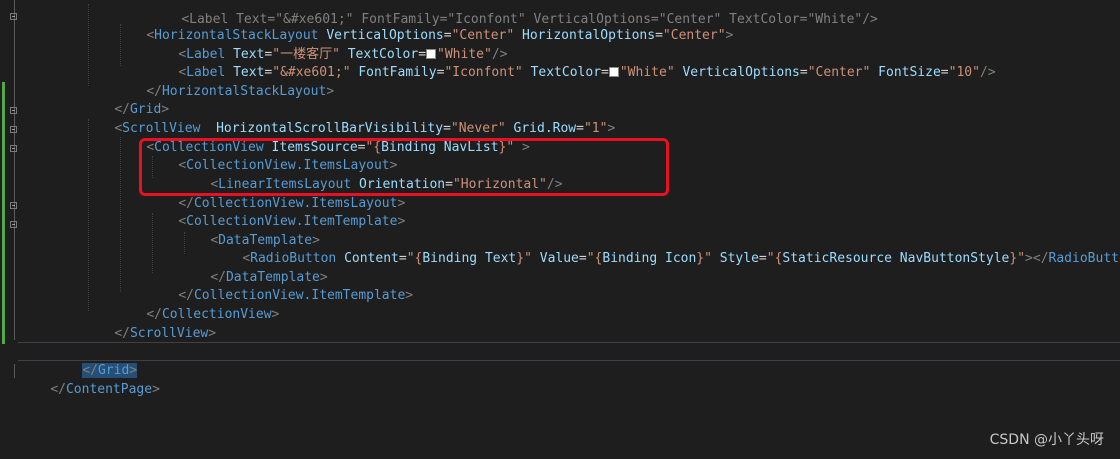  Describe the element at coordinates (649, 258) in the screenshot. I see `binding-expression: Binding Icon` at that location.